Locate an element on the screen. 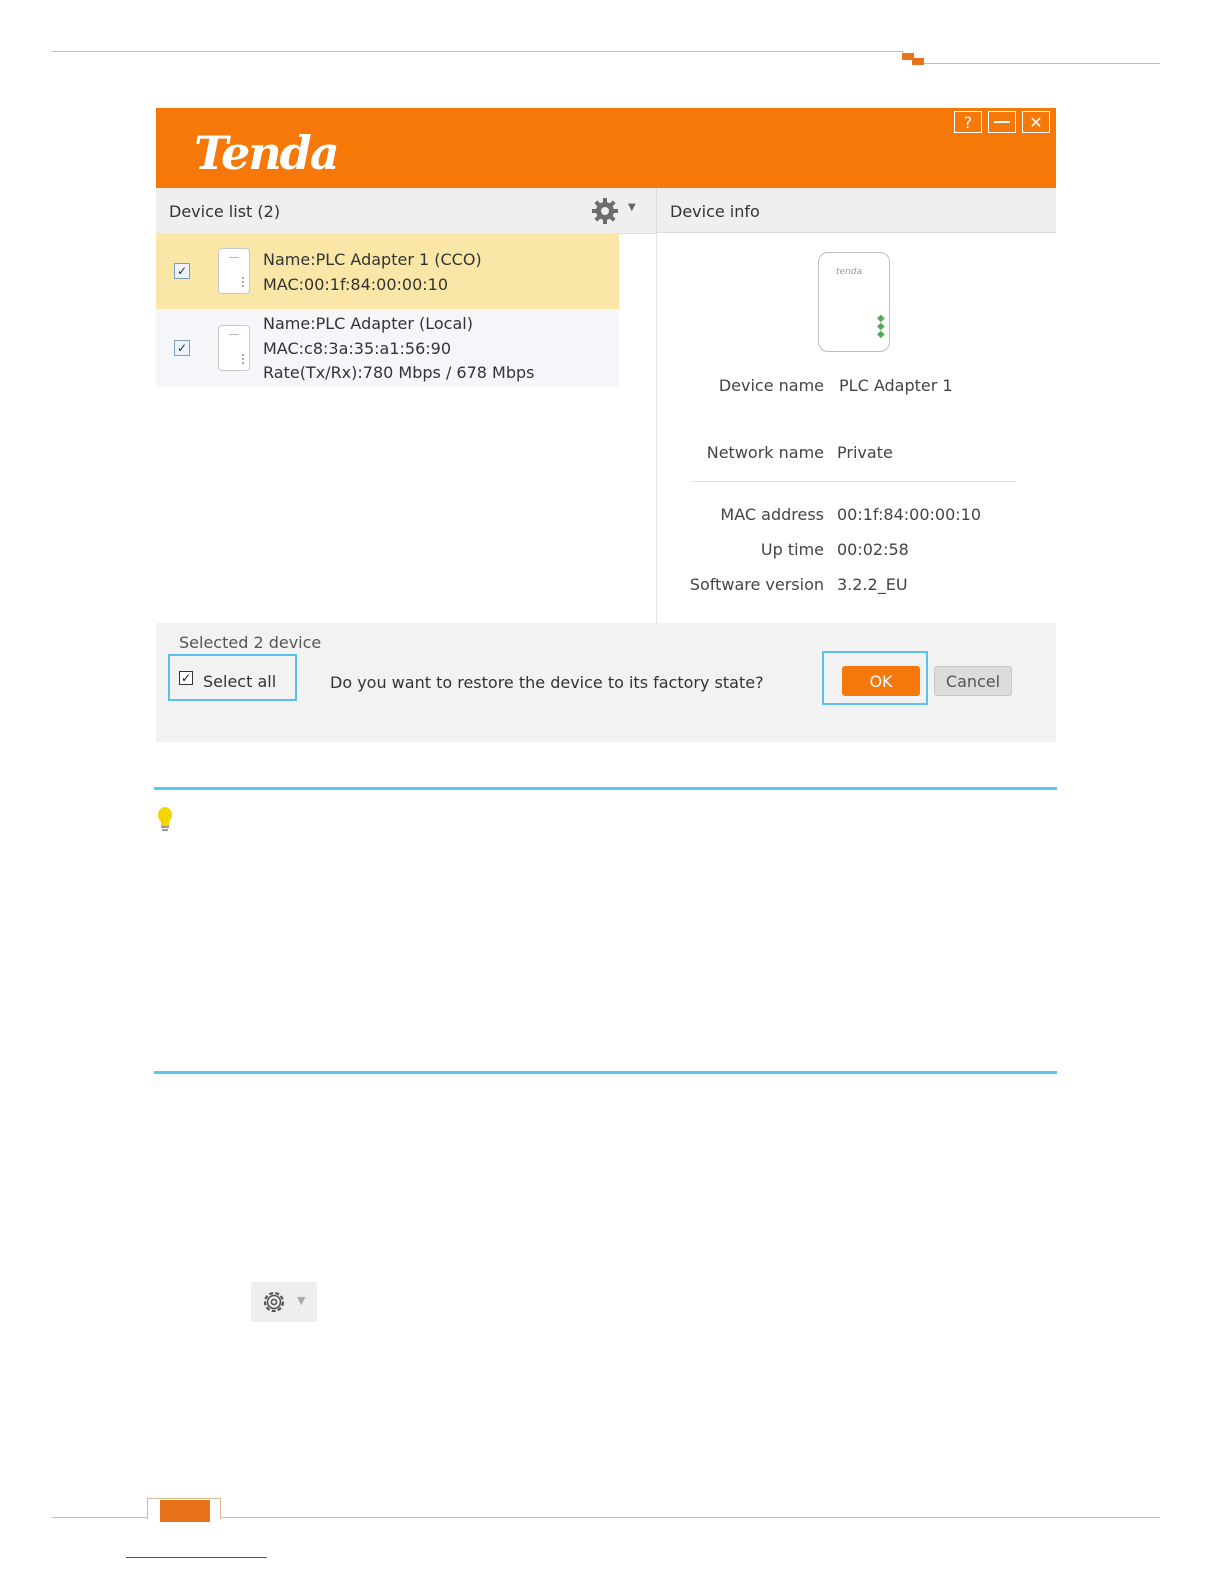 The width and height of the screenshot is (1224, 1584). minimize-button is located at coordinates (1002, 122).